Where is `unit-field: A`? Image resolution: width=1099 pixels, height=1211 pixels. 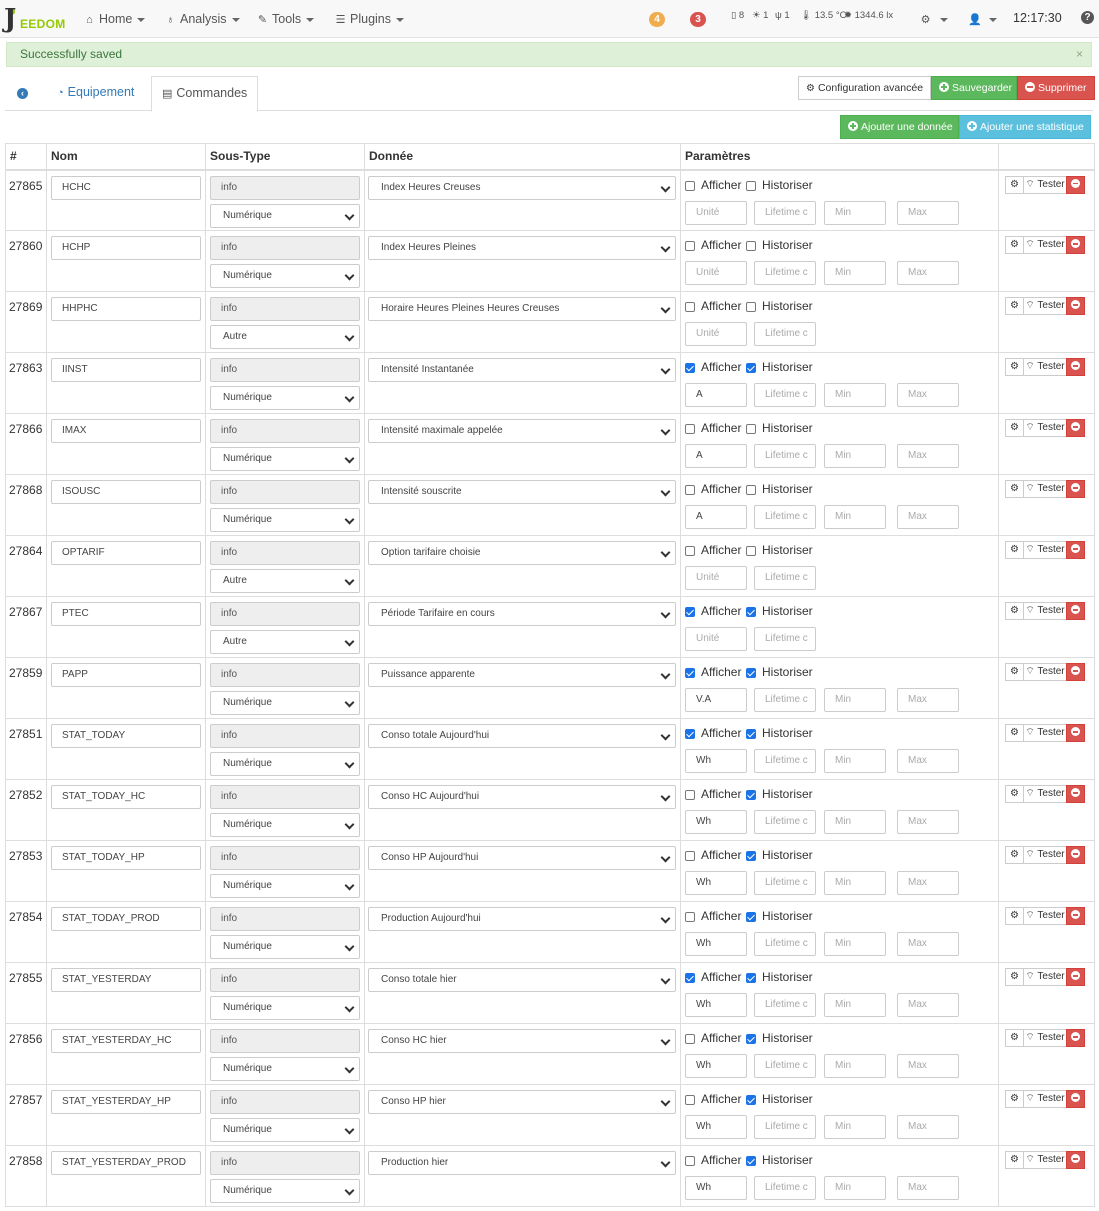
unit-field: A is located at coordinates (716, 395).